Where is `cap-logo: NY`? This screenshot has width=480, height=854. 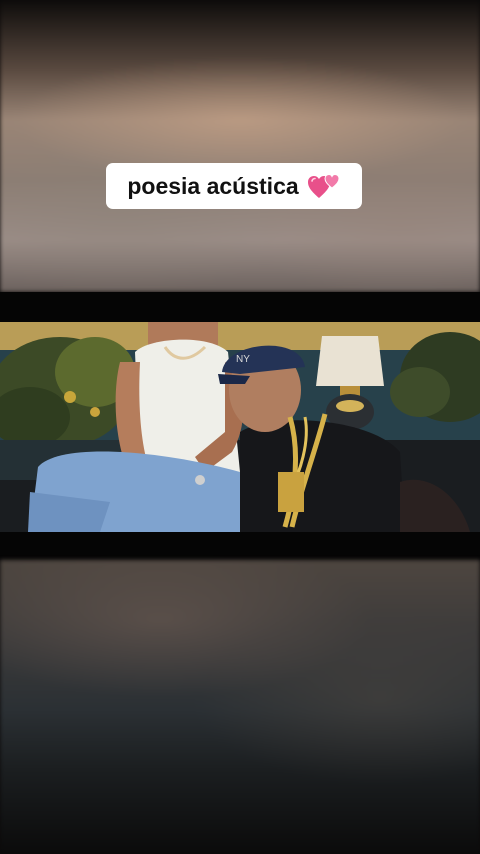
cap-logo: NY is located at coordinates (243, 359).